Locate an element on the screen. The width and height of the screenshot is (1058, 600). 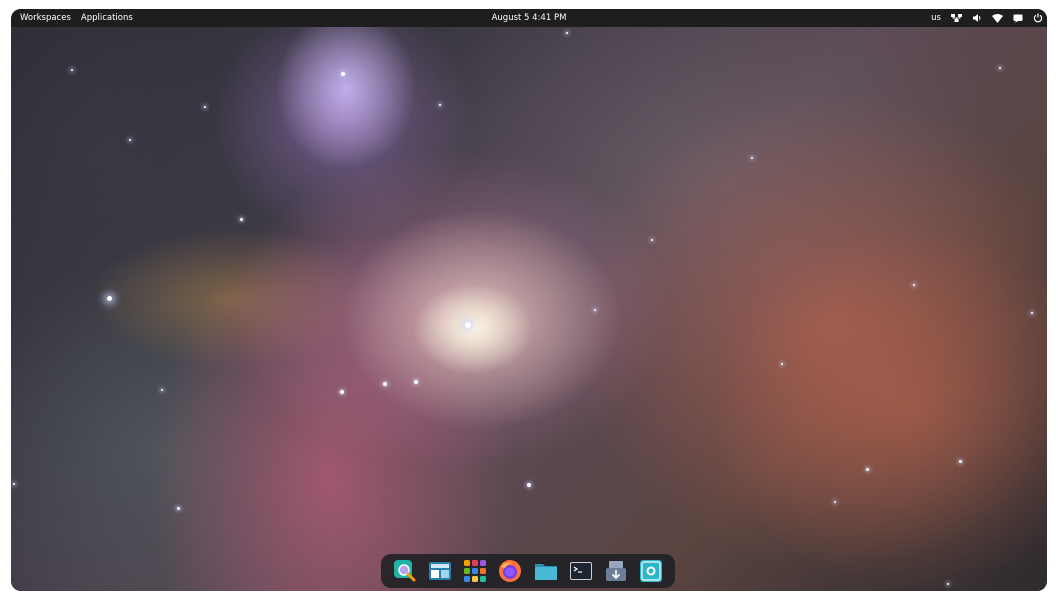
power-icon is located at coordinates (1038, 18).